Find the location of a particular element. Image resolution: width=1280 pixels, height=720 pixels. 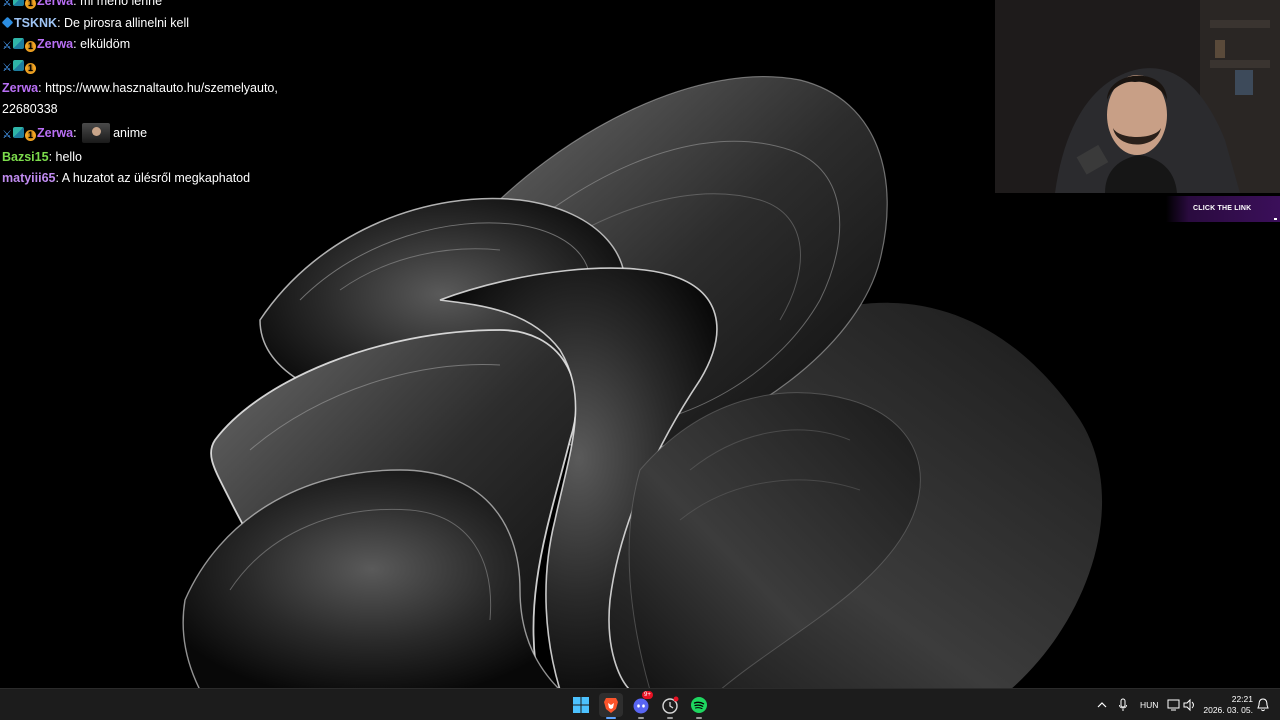

chat-emote-image is located at coordinates (96, 133).